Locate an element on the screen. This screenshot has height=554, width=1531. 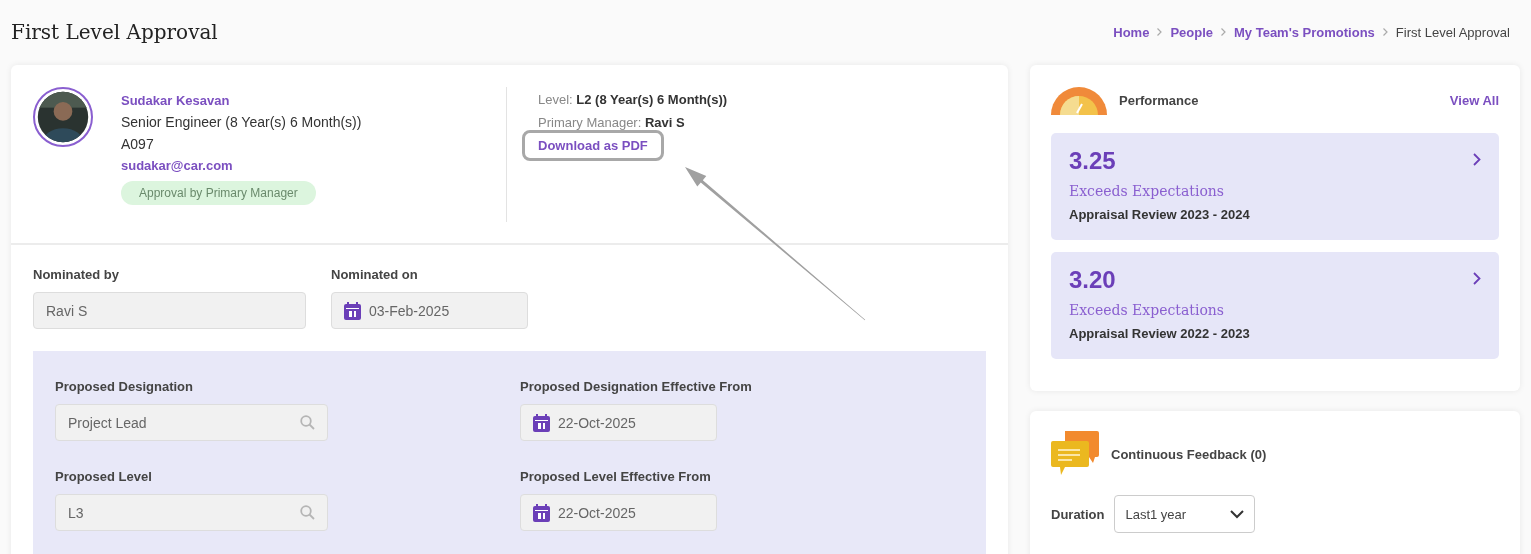
page-title: First Level Approval is located at coordinates (114, 32).